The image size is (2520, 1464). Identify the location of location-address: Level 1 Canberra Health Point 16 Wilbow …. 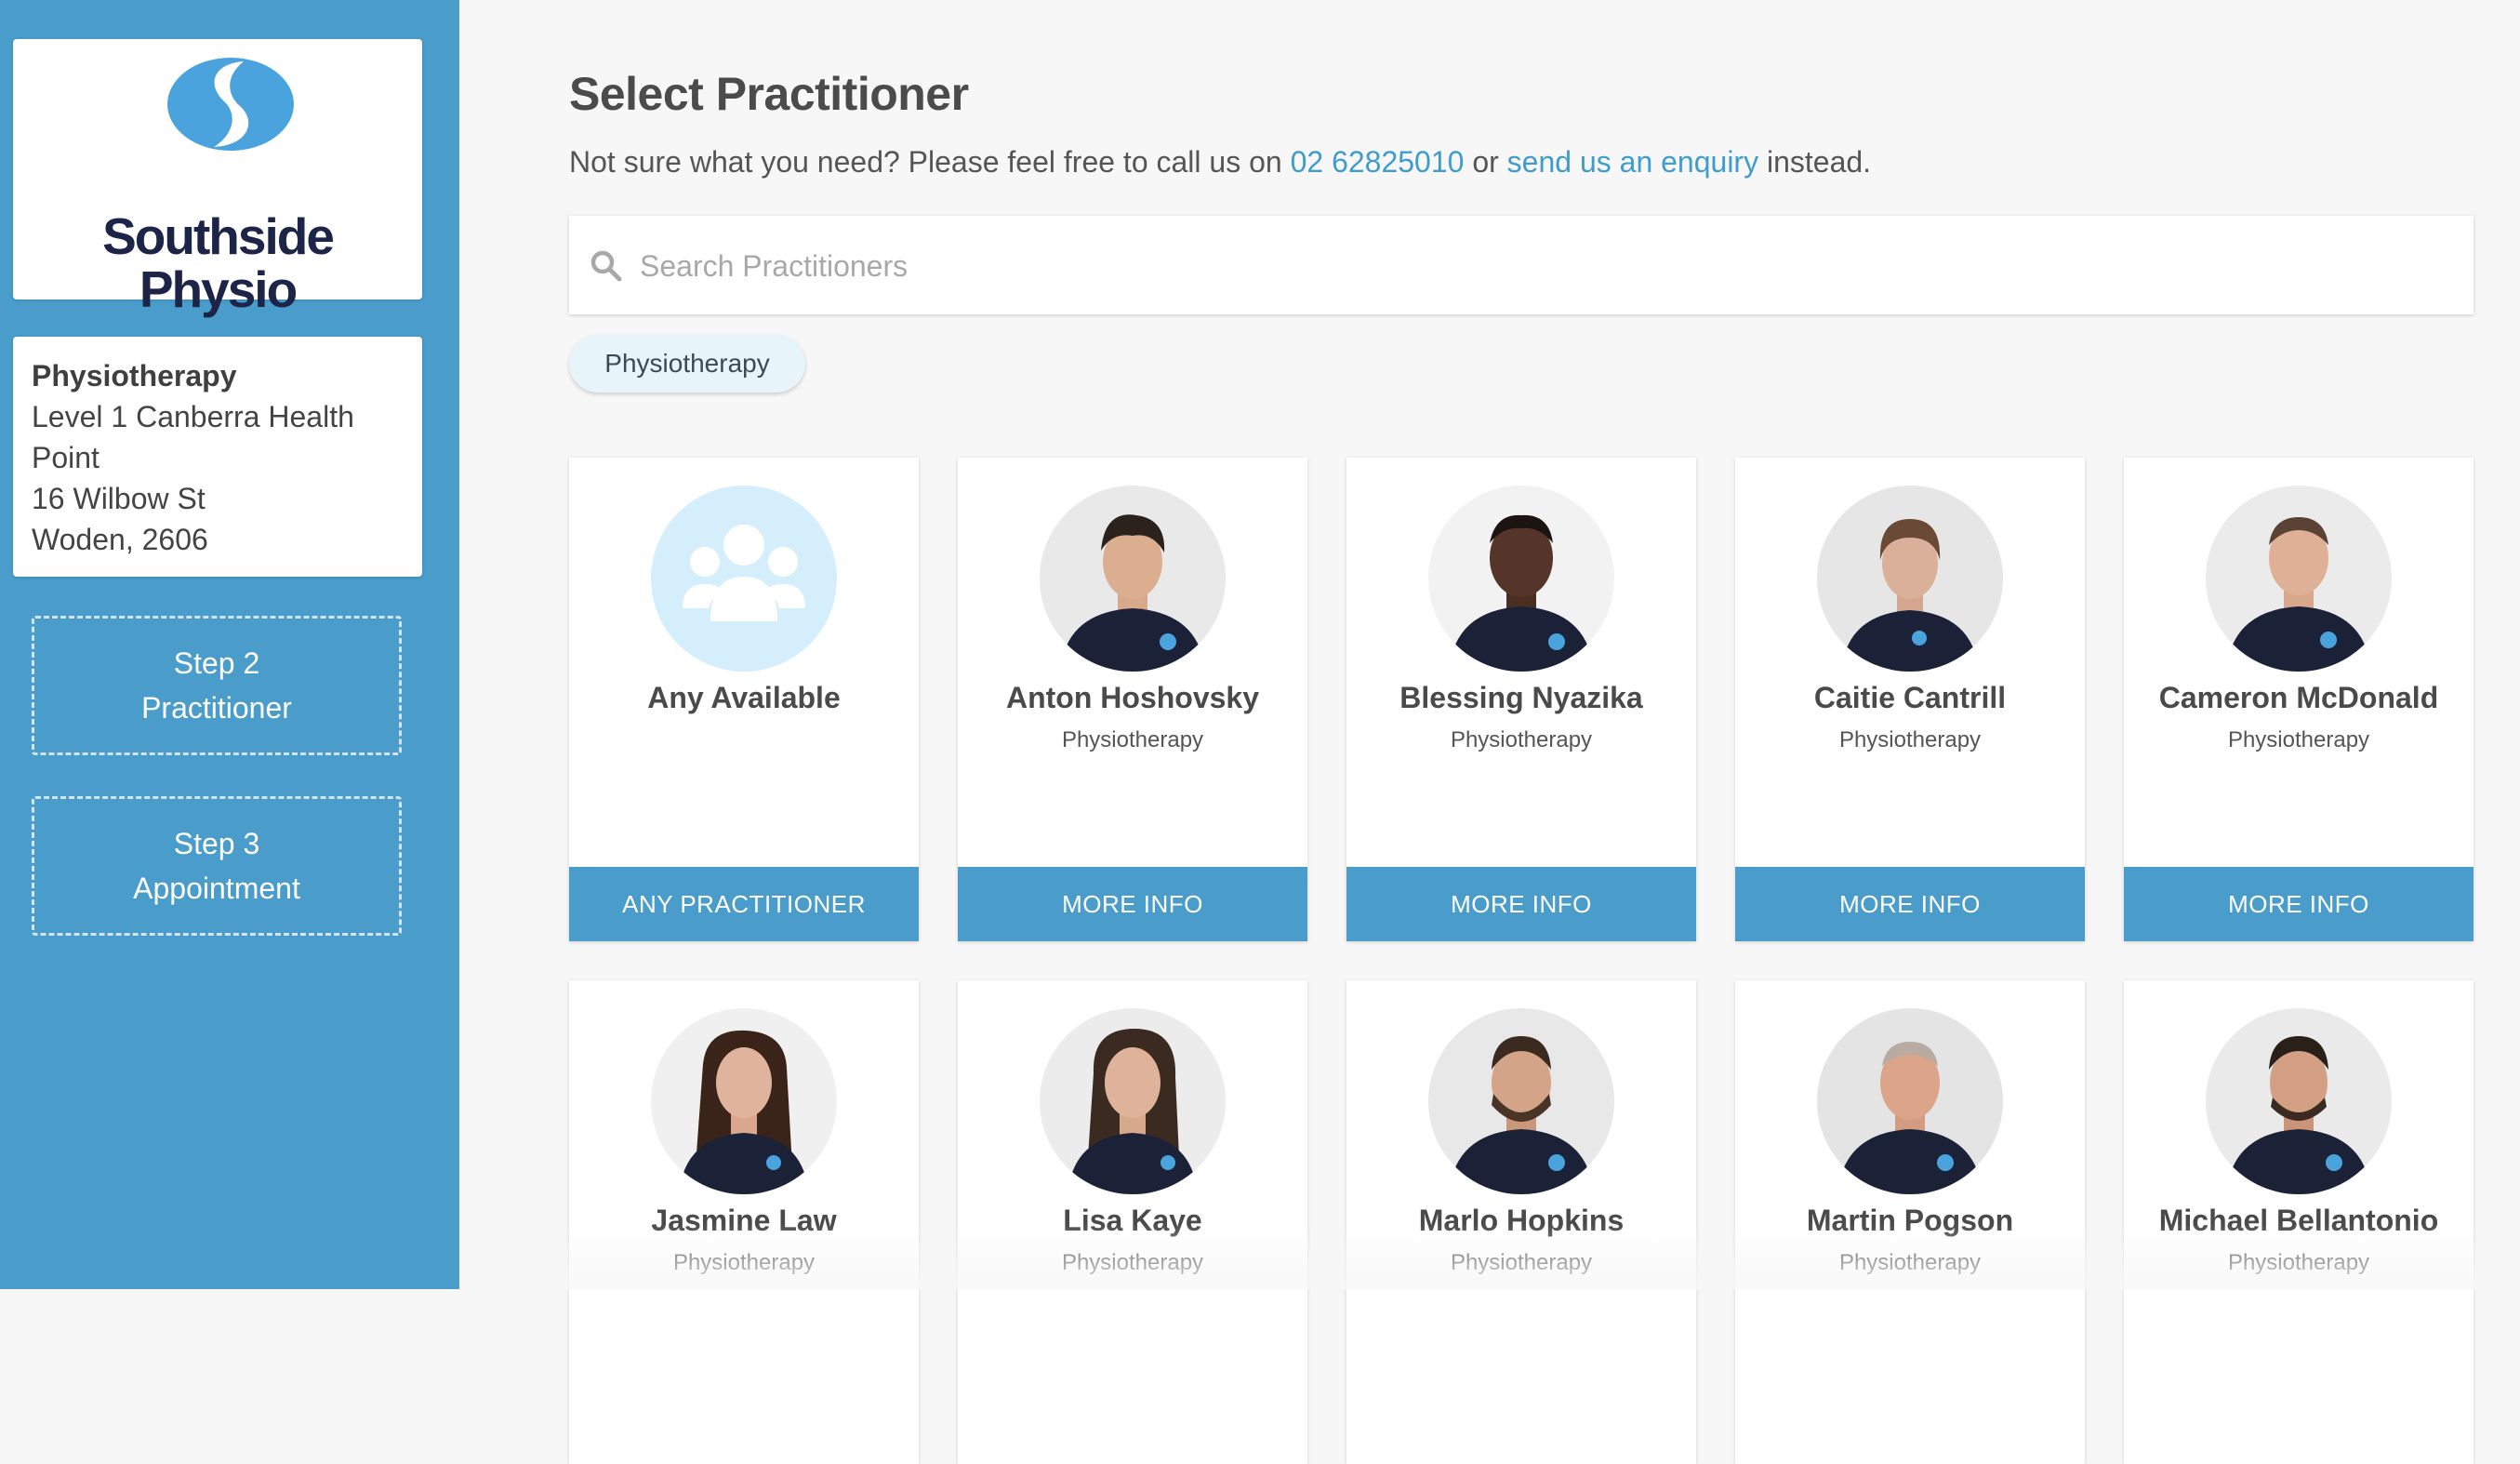
(193, 478).